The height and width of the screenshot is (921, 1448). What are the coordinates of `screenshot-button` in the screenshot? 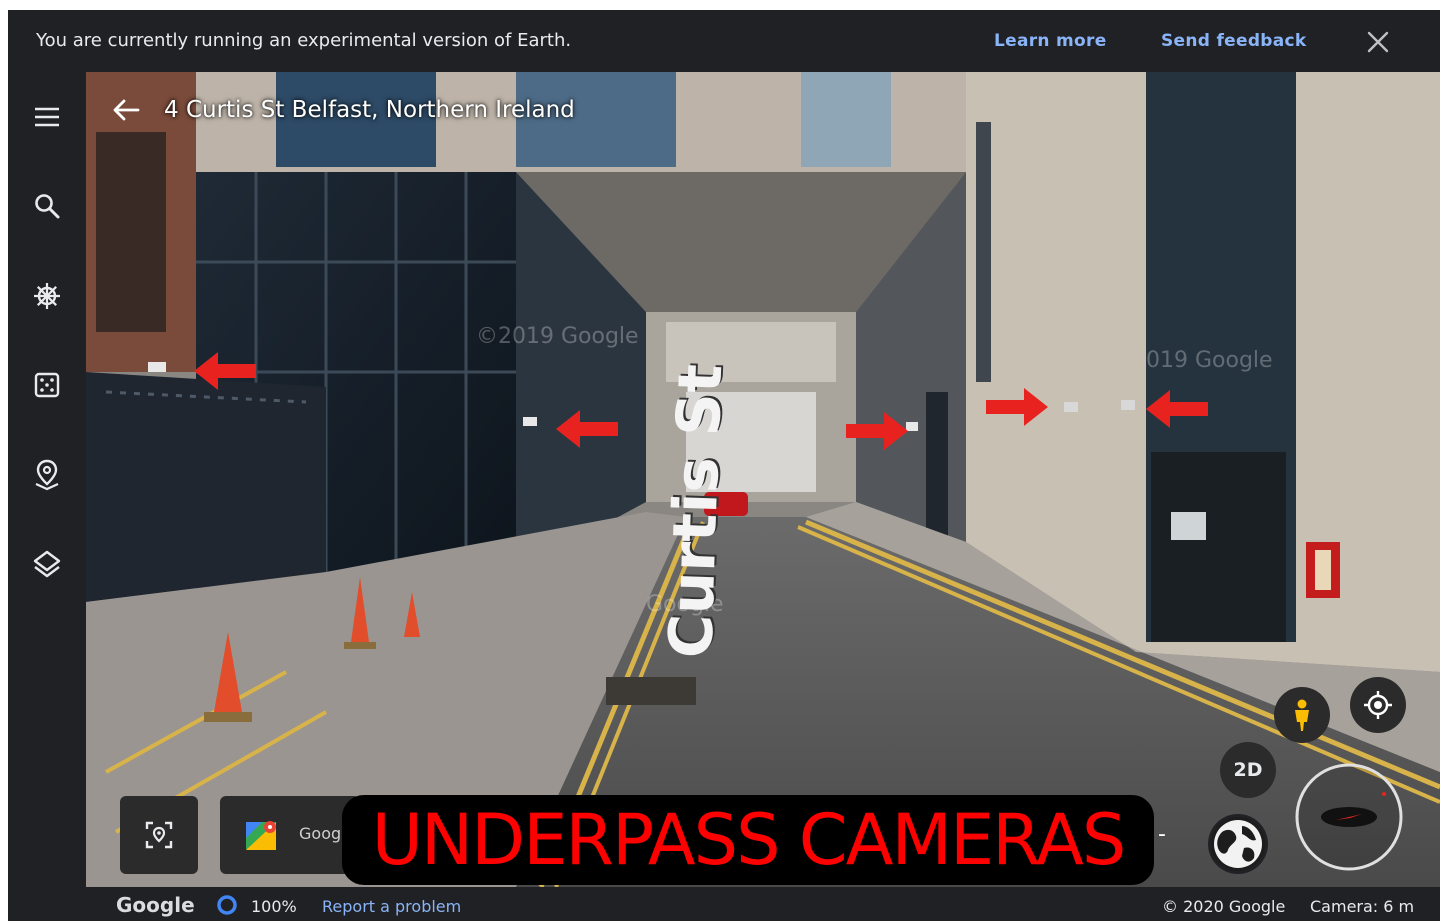 It's located at (159, 835).